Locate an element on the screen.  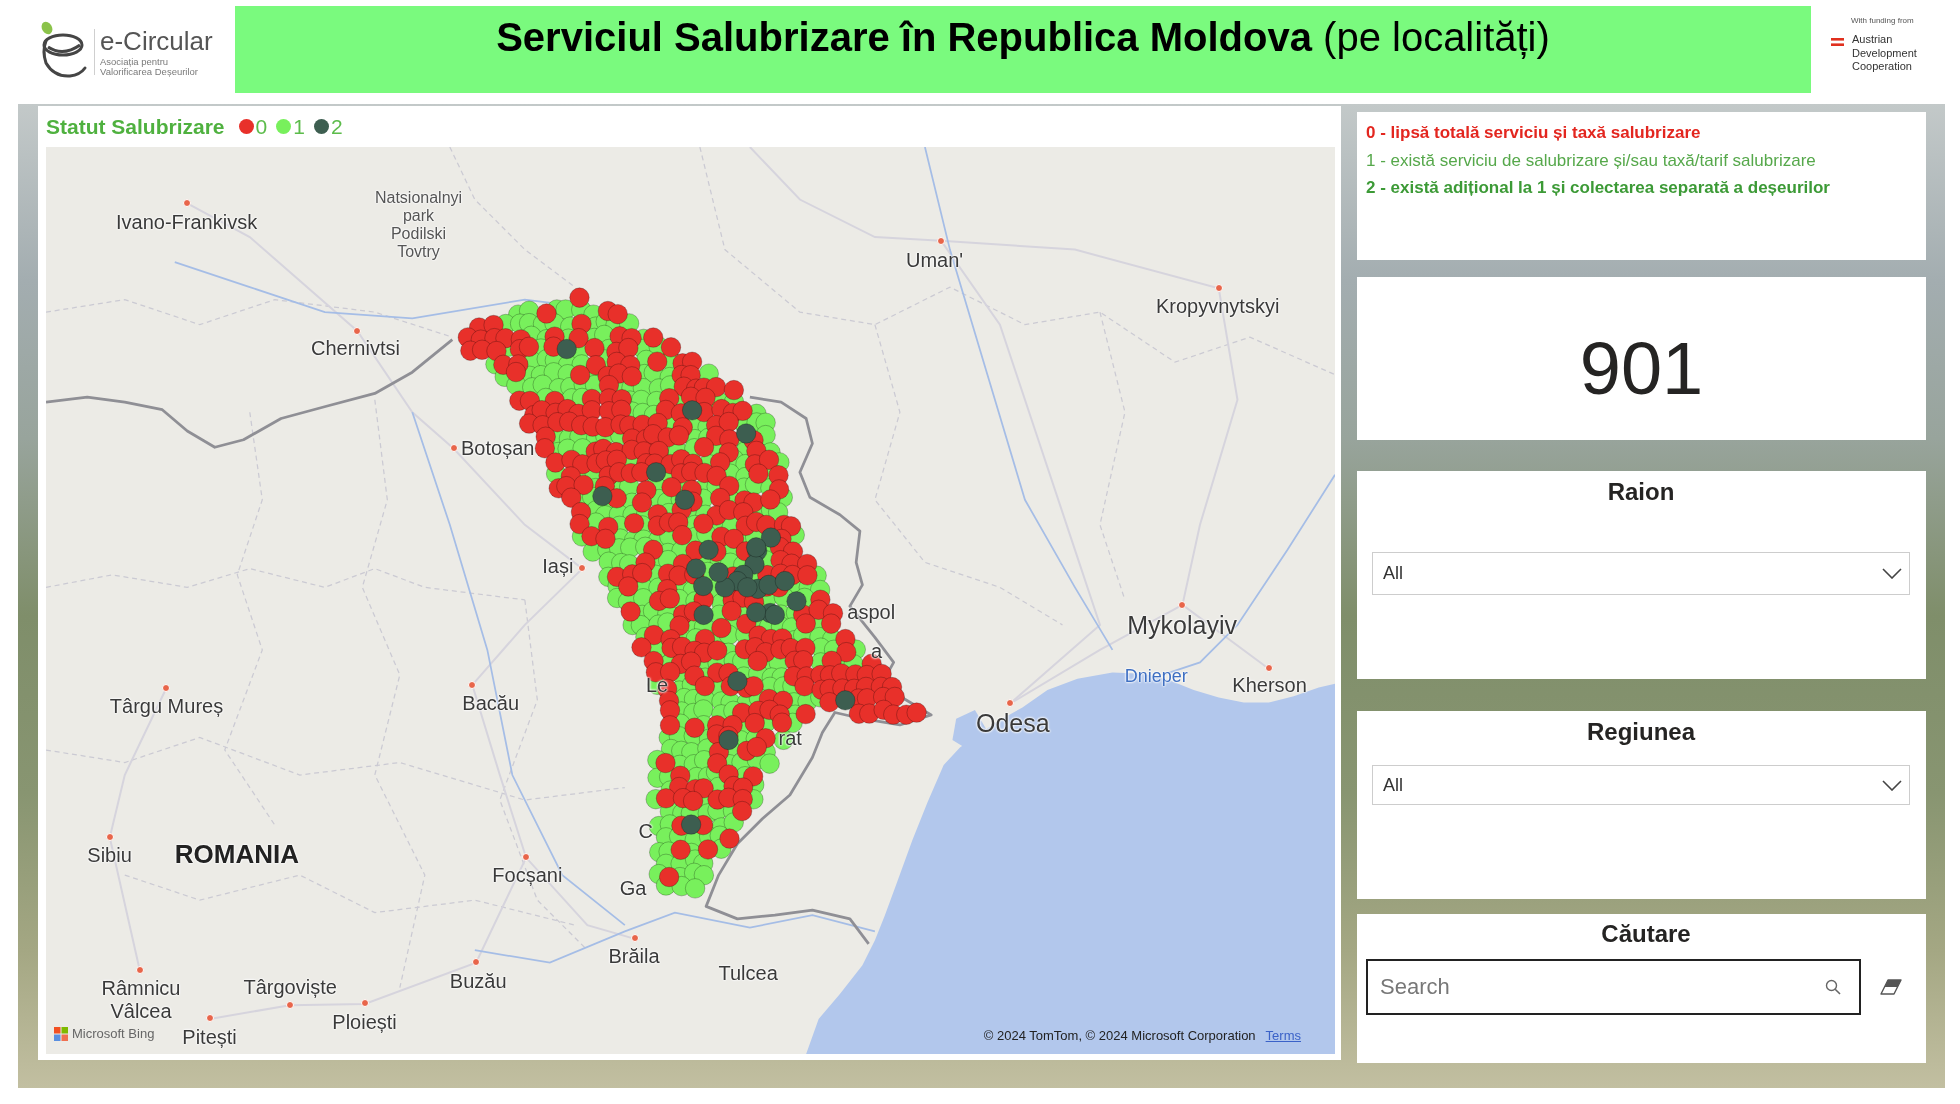
city-label: a is located at coordinates (877, 651).